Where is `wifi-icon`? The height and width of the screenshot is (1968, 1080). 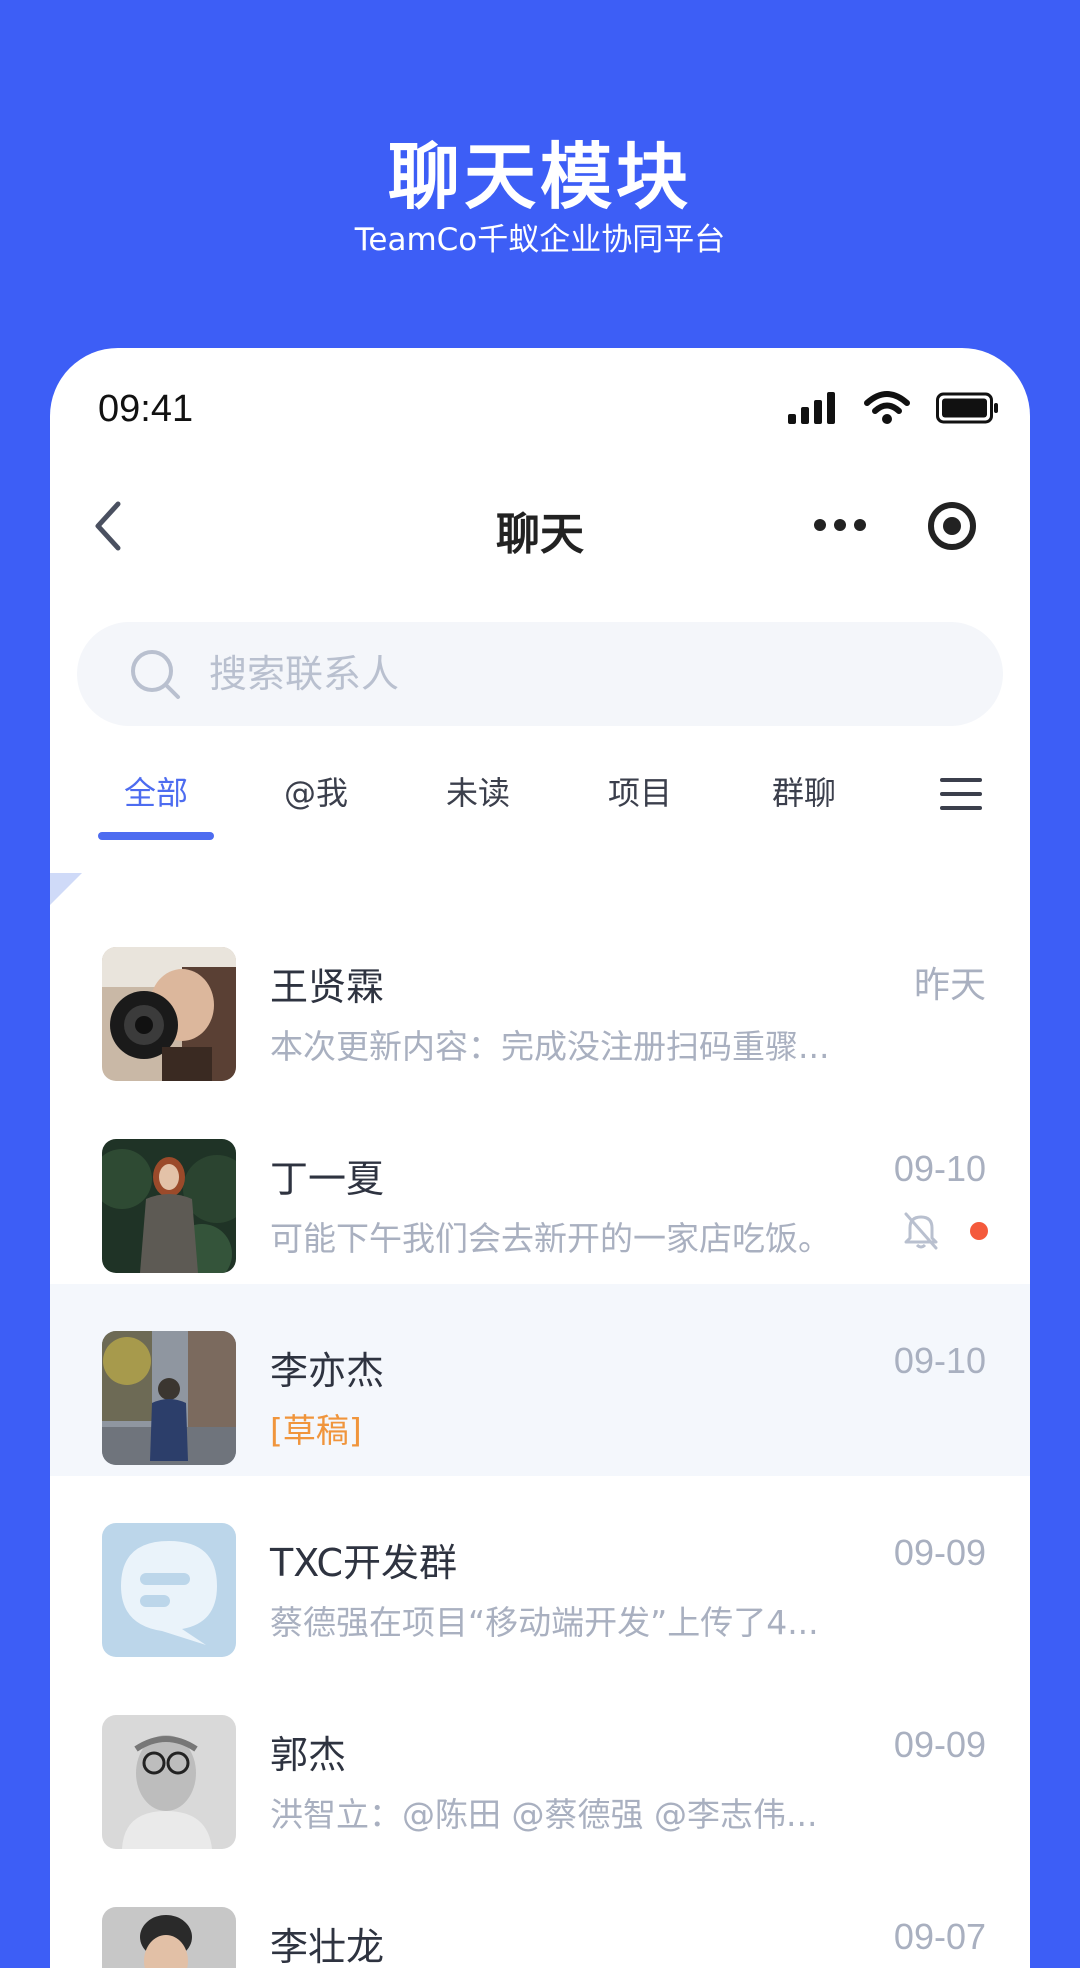 wifi-icon is located at coordinates (887, 407).